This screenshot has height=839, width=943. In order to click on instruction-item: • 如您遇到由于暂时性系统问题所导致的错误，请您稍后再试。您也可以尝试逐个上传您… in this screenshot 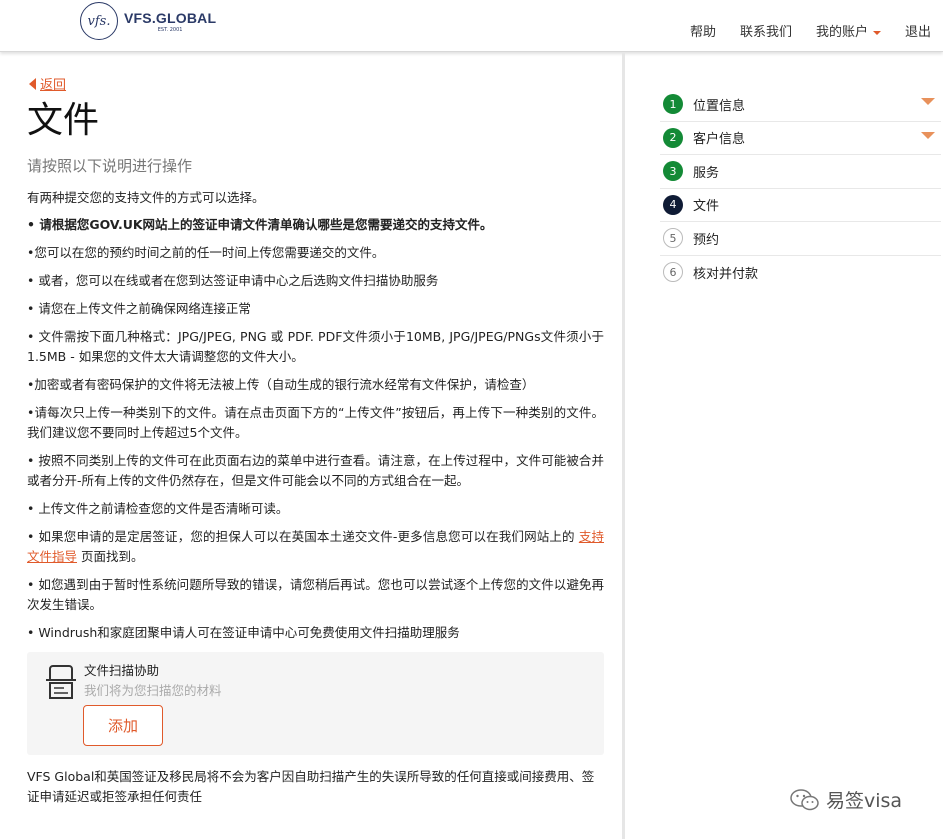, I will do `click(315, 594)`.